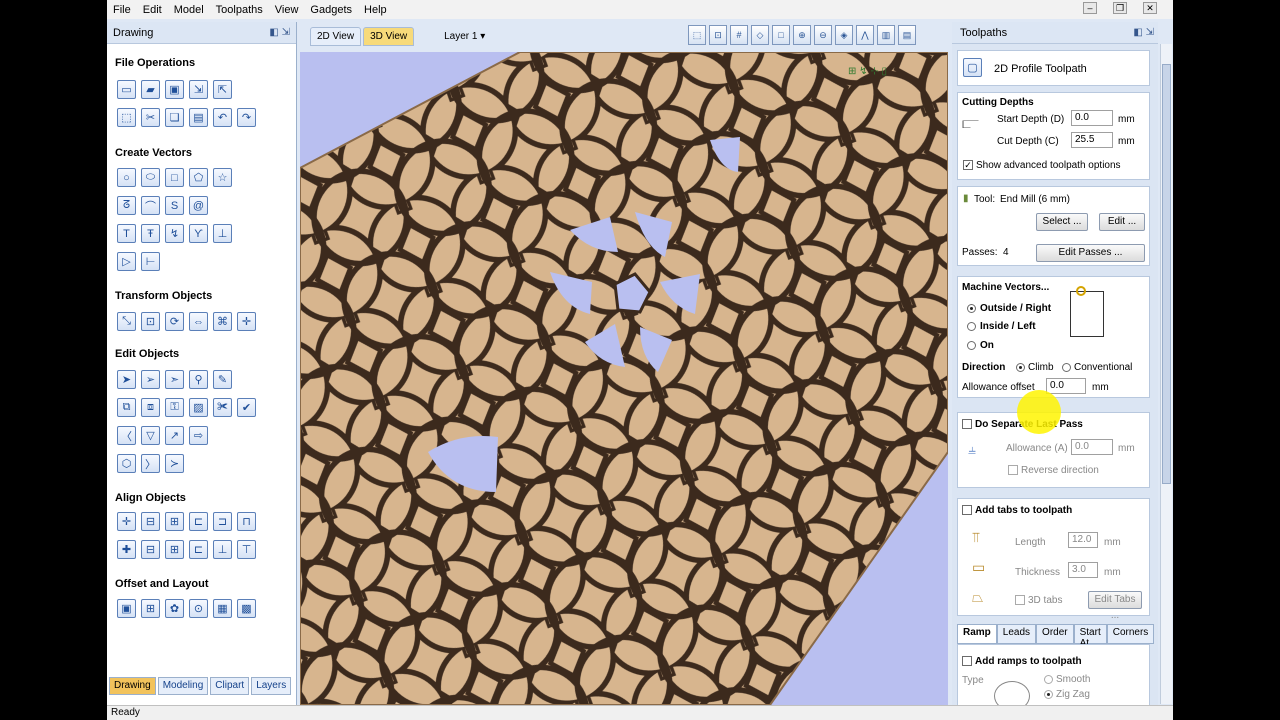 This screenshot has width=1280, height=720. I want to click on circular-array-icon: ✿, so click(174, 608).